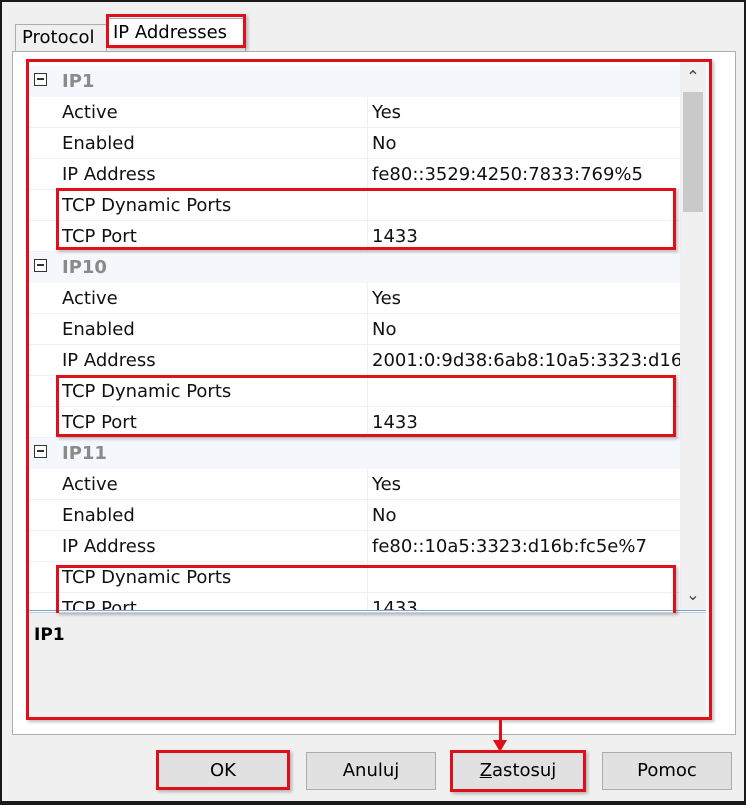 This screenshot has height=805, width=746. Describe the element at coordinates (84, 453) in the screenshot. I see `category-label: IP11` at that location.